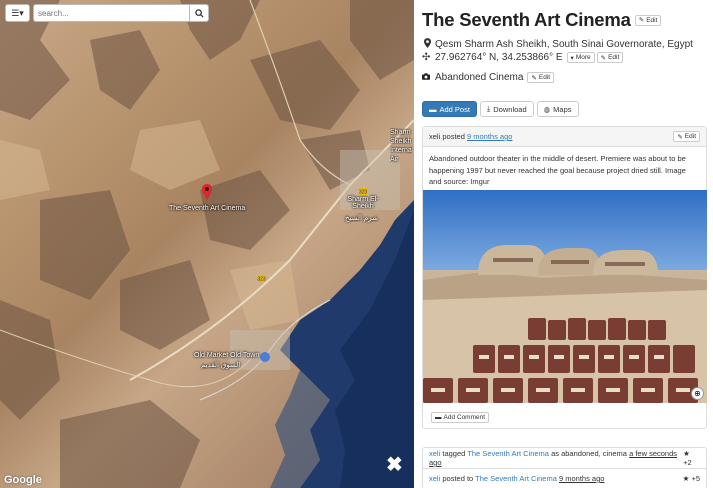 This screenshot has width=713, height=488. I want to click on category-text: Abandoned Cinema, so click(479, 77).